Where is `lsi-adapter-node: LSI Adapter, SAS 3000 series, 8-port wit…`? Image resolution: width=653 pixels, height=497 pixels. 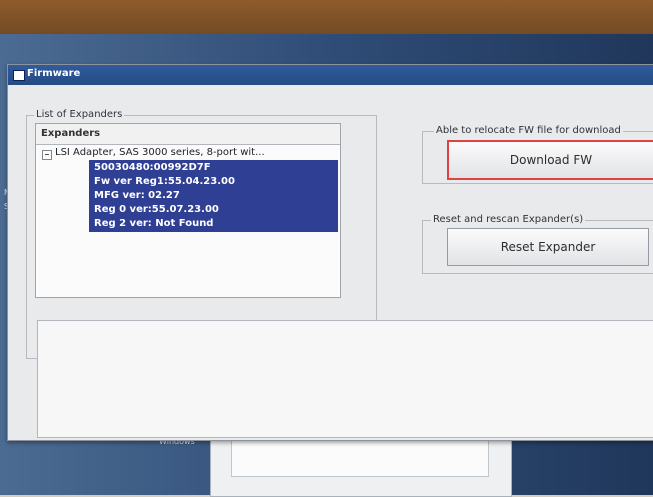 lsi-adapter-node: LSI Adapter, SAS 3000 series, 8-port wit… is located at coordinates (187, 154).